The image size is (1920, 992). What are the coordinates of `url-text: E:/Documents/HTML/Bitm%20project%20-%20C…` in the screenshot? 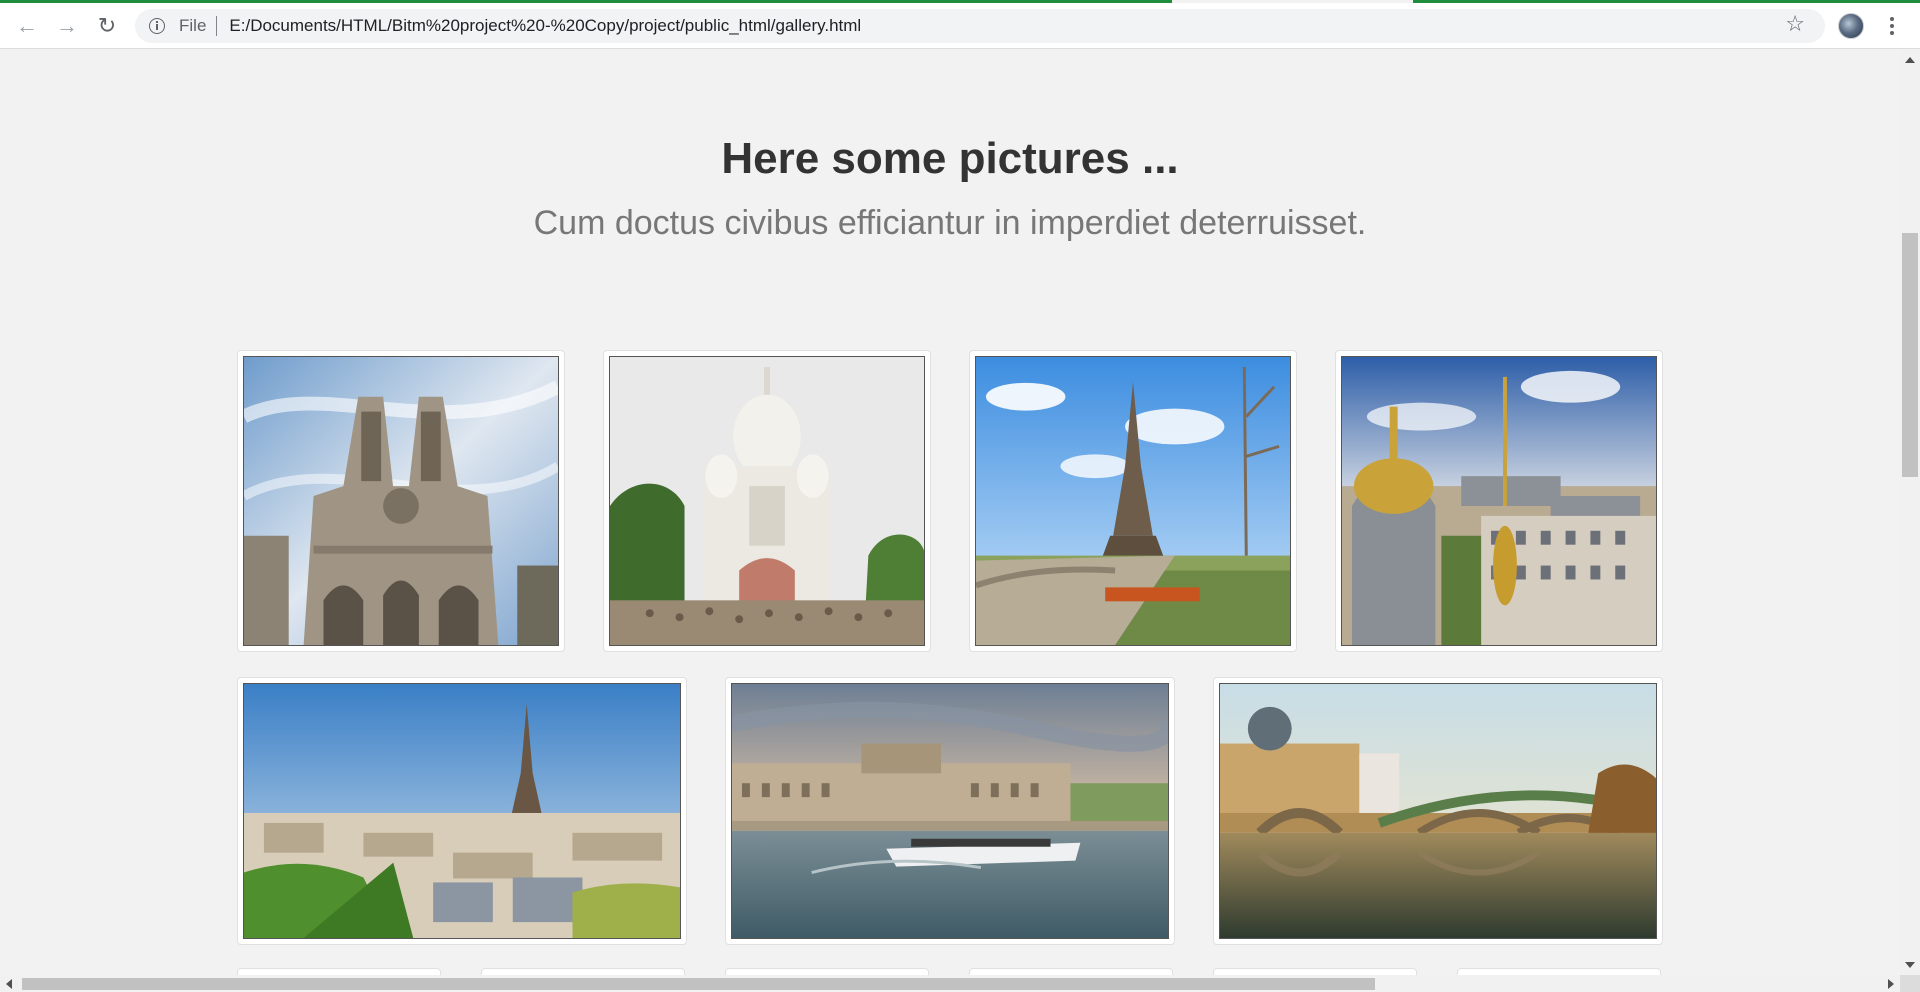 It's located at (545, 26).